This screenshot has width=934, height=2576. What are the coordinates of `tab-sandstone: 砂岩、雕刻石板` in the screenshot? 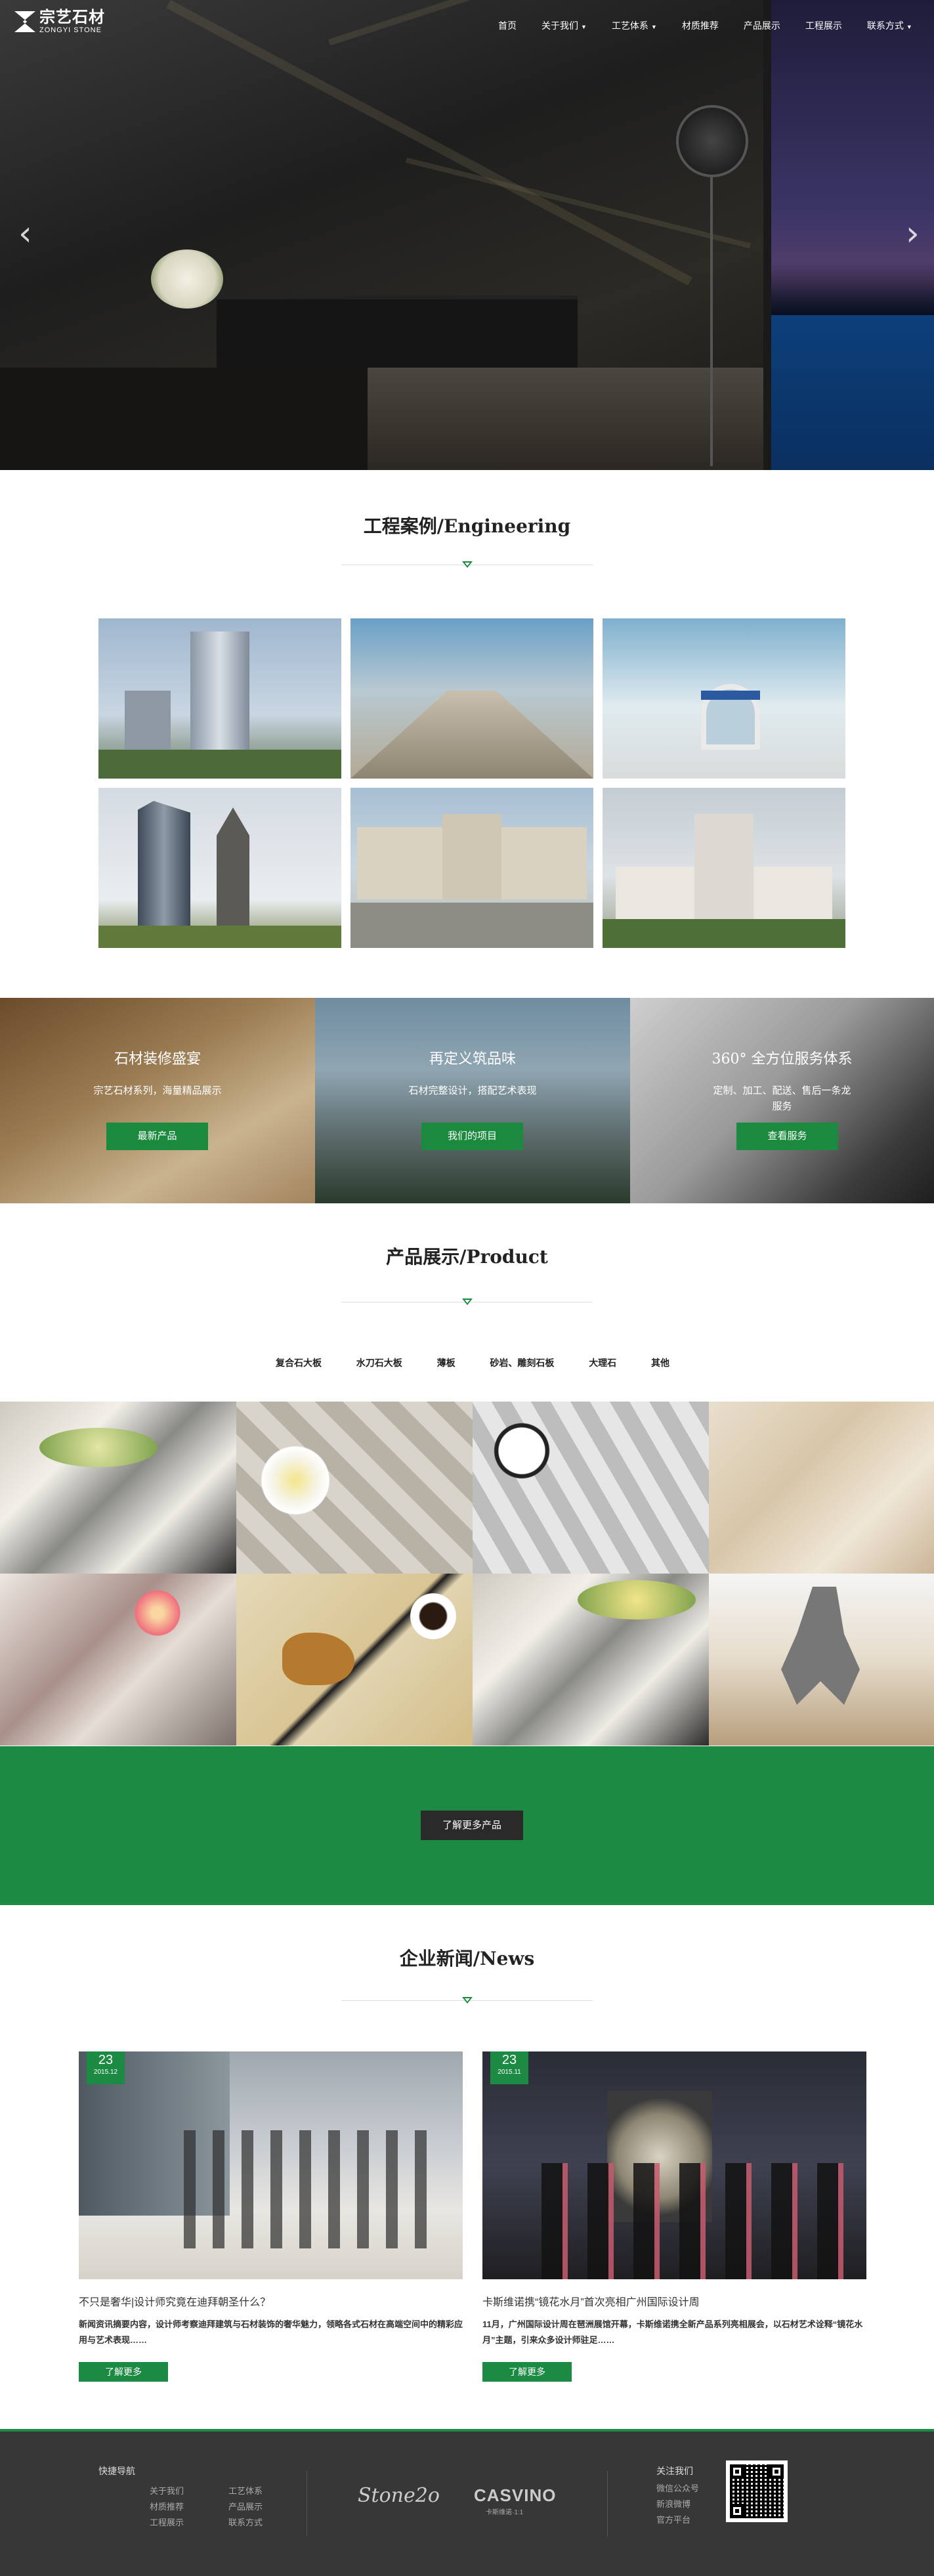 It's located at (522, 1362).